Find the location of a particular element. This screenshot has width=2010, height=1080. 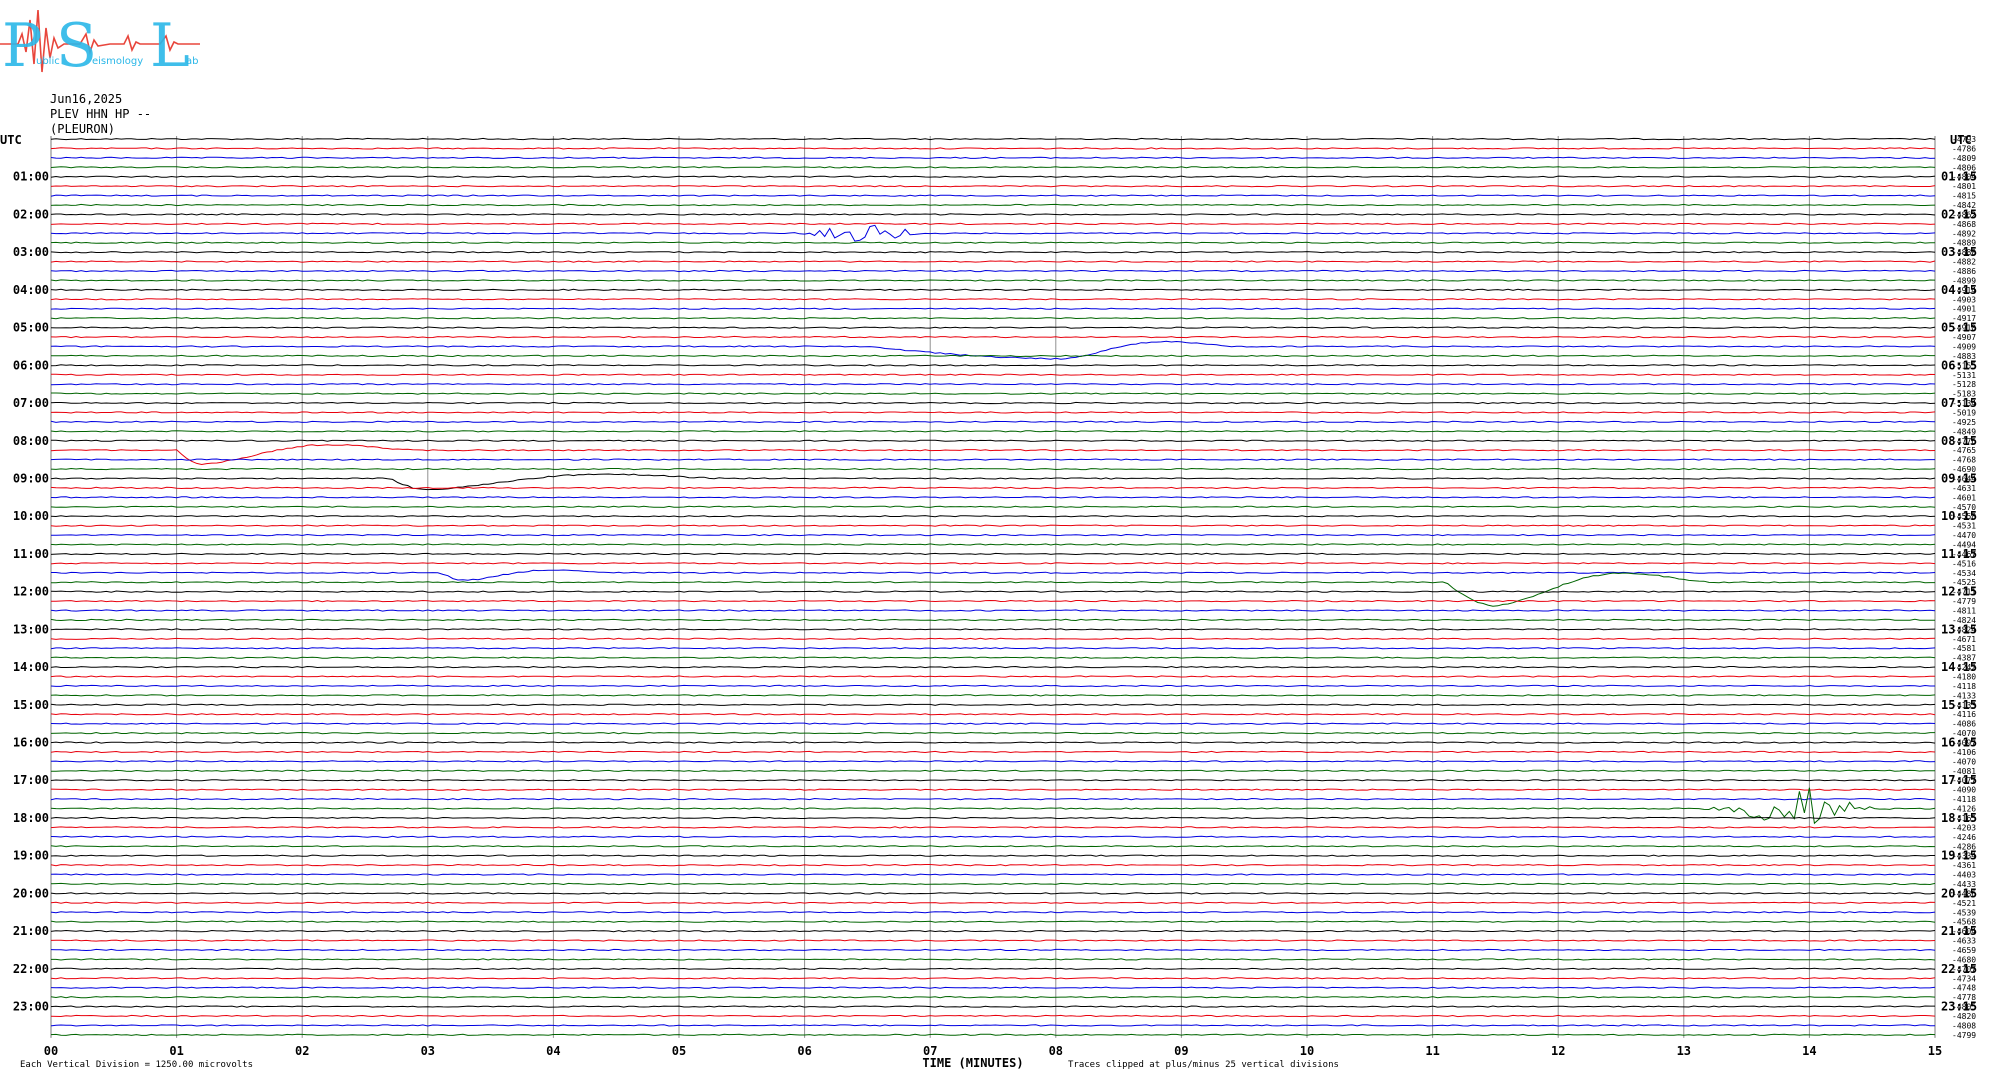

trace-offset-label: -4133 is located at coordinates (1964, 695).